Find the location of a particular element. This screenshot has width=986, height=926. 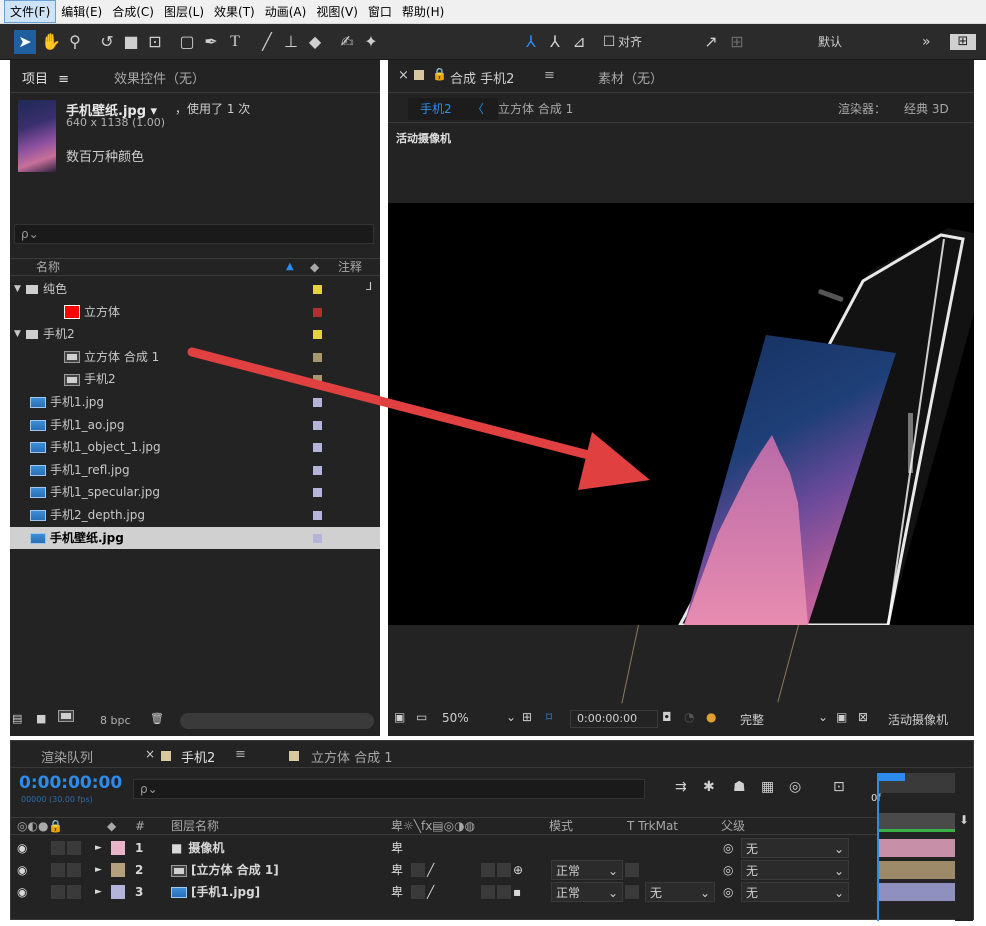

layer-row: ◉ ► 2 [立方体 合成 1] 卑 ╱ ⊕ 正常 ⌄ ◎ 无 ⌄ is located at coordinates (445, 870).